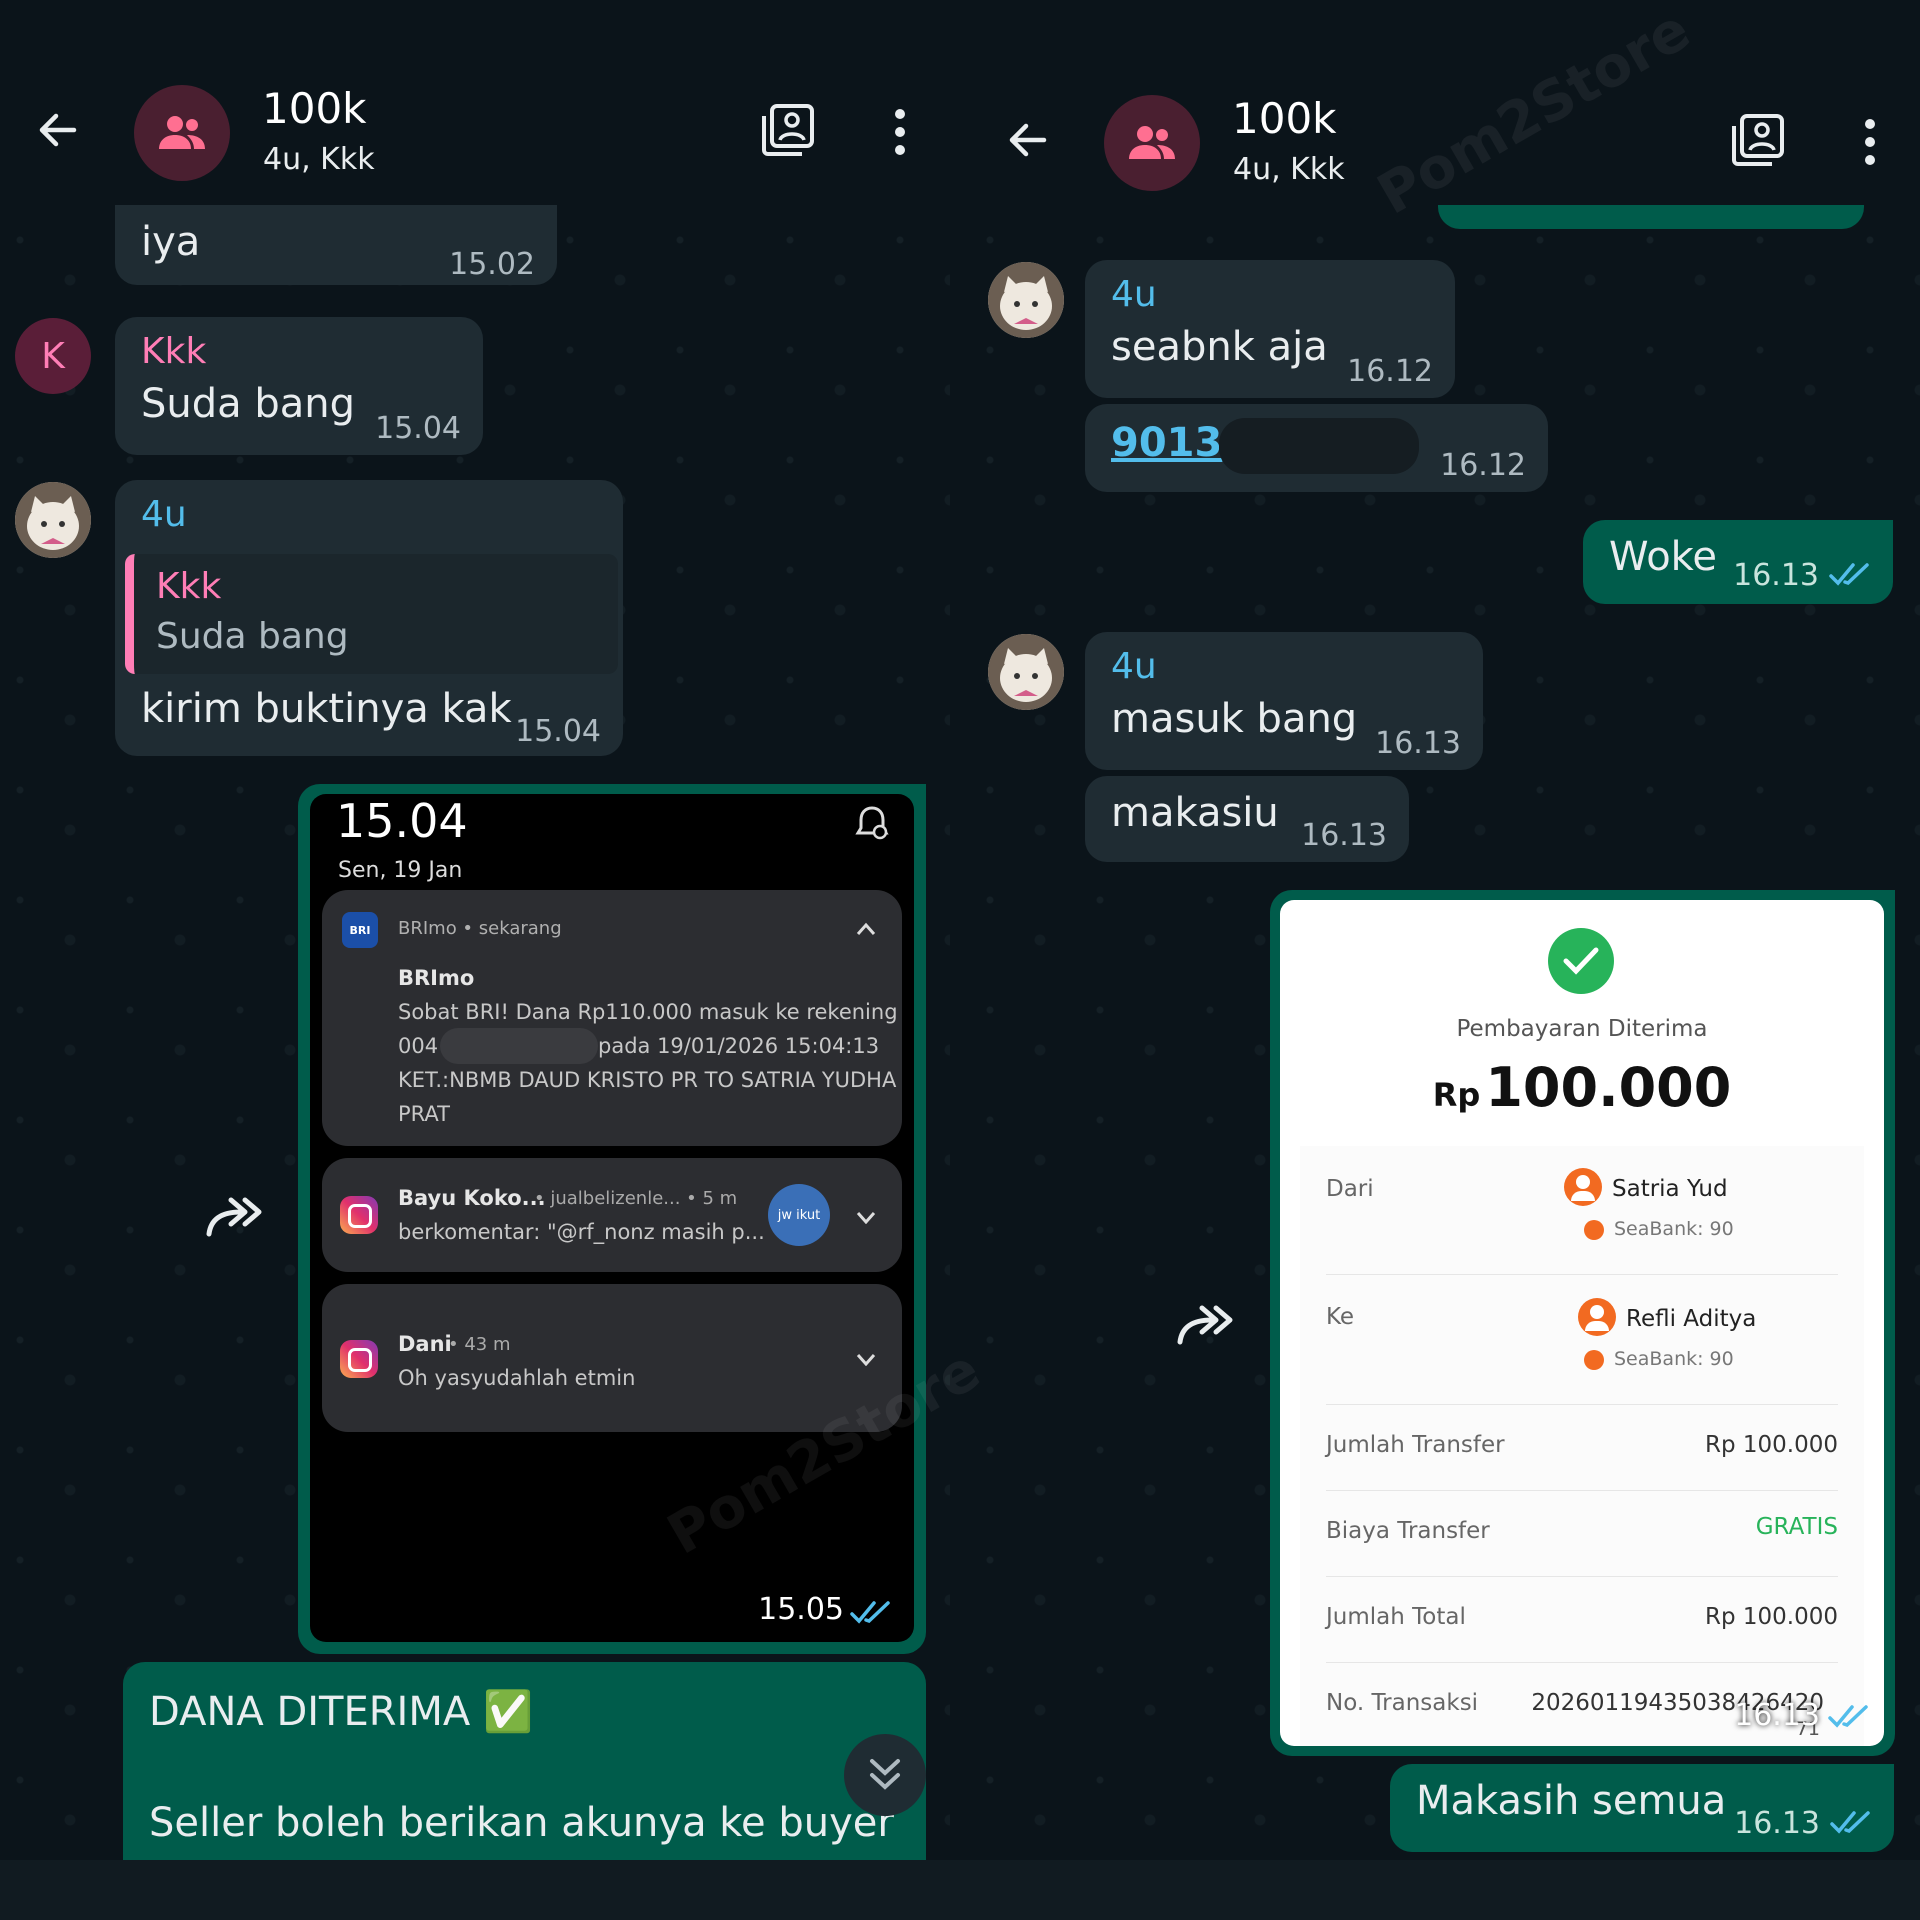  Describe the element at coordinates (402, 821) in the screenshot. I see `lock-clock: 15.04` at that location.